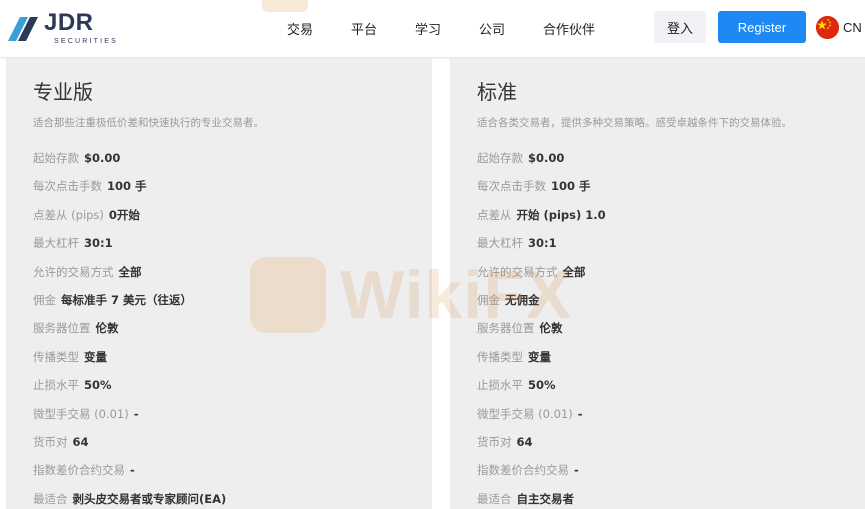 Image resolution: width=865 pixels, height=509 pixels. What do you see at coordinates (492, 28) in the screenshot?
I see `nav-item-company: 公司` at bounding box center [492, 28].